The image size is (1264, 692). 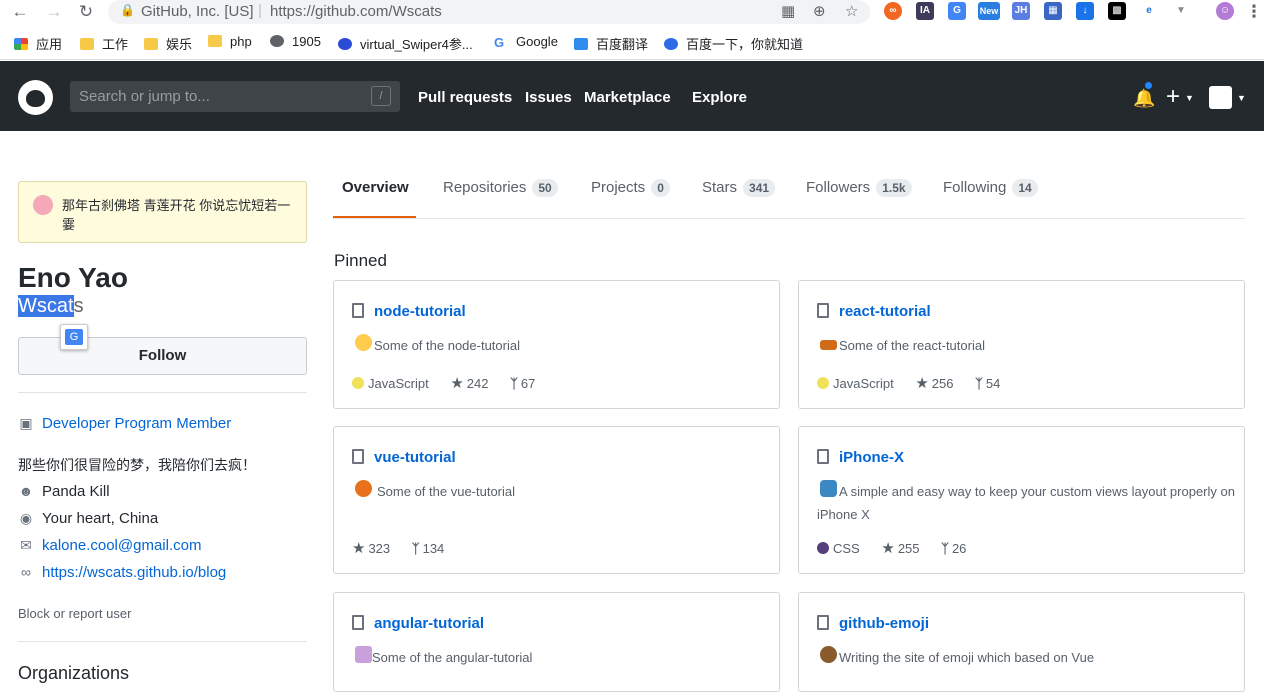 What do you see at coordinates (925, 11) in the screenshot?
I see `ia-extension-icon: IA` at bounding box center [925, 11].